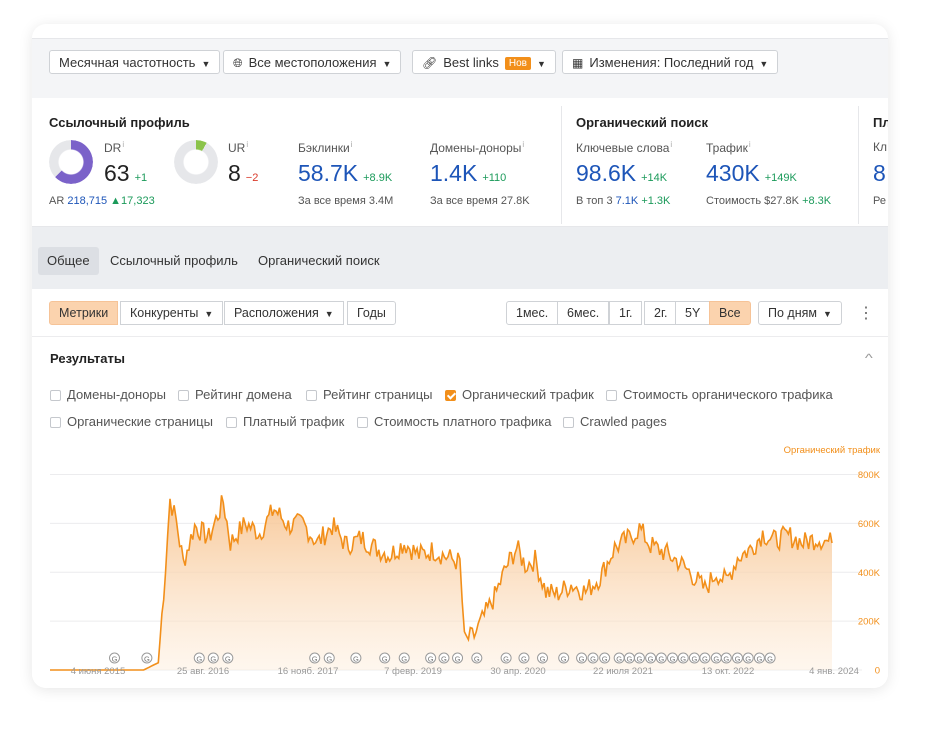  Describe the element at coordinates (484, 62) in the screenshot. I see `best-links-dropdown: 🔗︎ Best links Нов ▼` at that location.